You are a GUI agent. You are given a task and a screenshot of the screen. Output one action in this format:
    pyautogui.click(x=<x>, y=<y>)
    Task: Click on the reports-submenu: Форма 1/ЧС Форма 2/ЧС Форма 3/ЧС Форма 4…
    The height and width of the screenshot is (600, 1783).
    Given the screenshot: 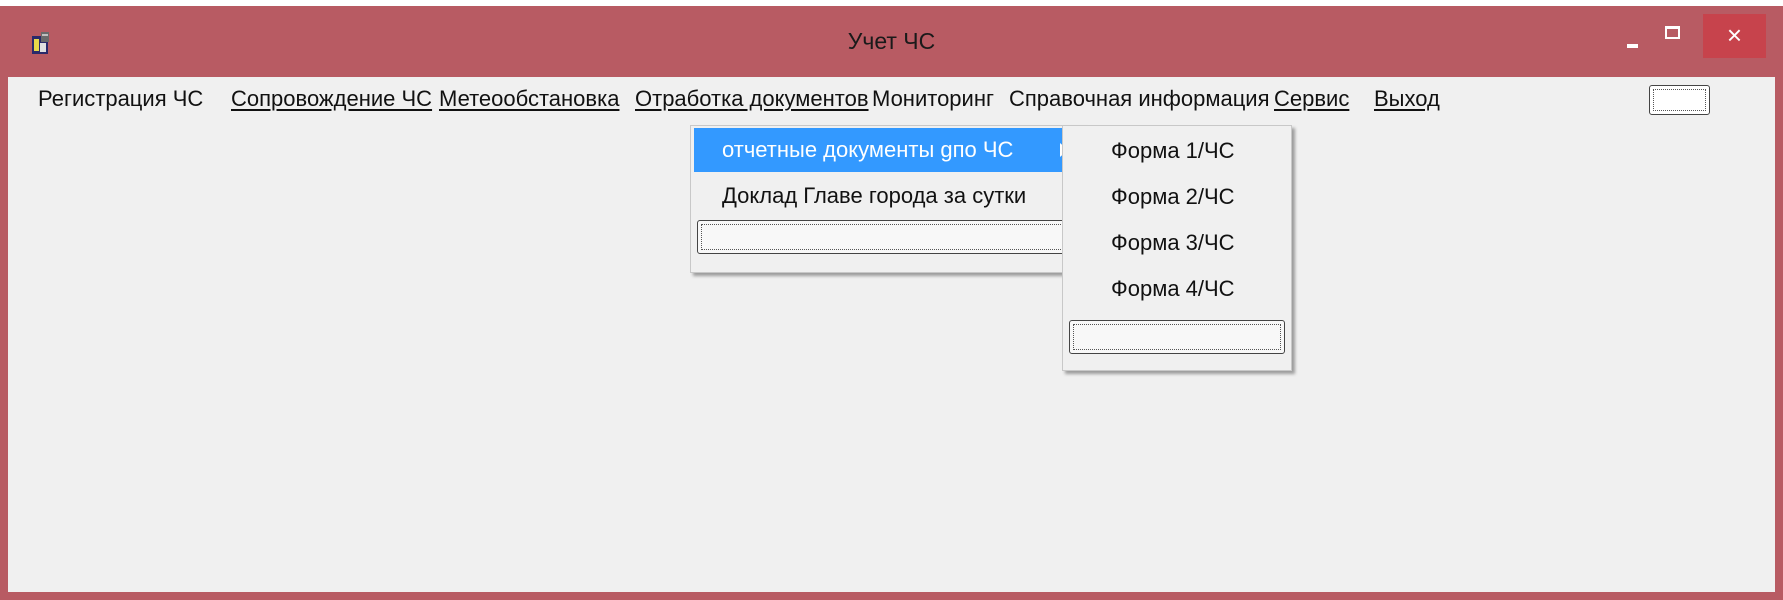 What is the action you would take?
    pyautogui.click(x=1177, y=248)
    